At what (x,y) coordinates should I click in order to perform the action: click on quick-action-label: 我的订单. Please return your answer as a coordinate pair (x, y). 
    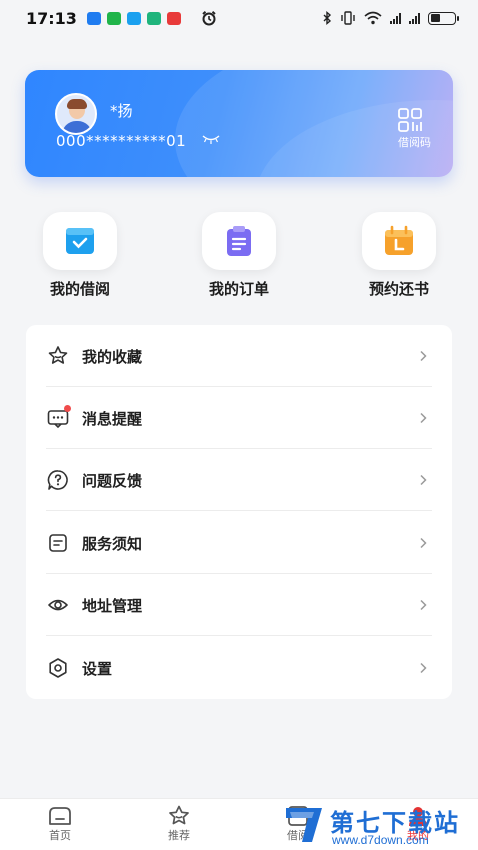
    Looking at the image, I should click on (238, 289).